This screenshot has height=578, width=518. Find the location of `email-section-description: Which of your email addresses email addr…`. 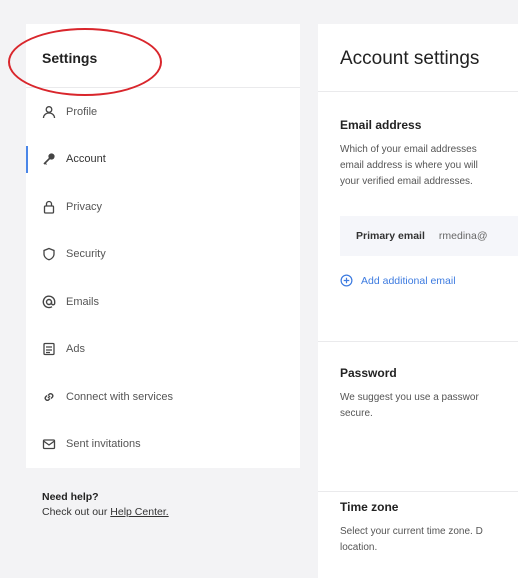

email-section-description: Which of your email addresses email addr… is located at coordinates (429, 166).